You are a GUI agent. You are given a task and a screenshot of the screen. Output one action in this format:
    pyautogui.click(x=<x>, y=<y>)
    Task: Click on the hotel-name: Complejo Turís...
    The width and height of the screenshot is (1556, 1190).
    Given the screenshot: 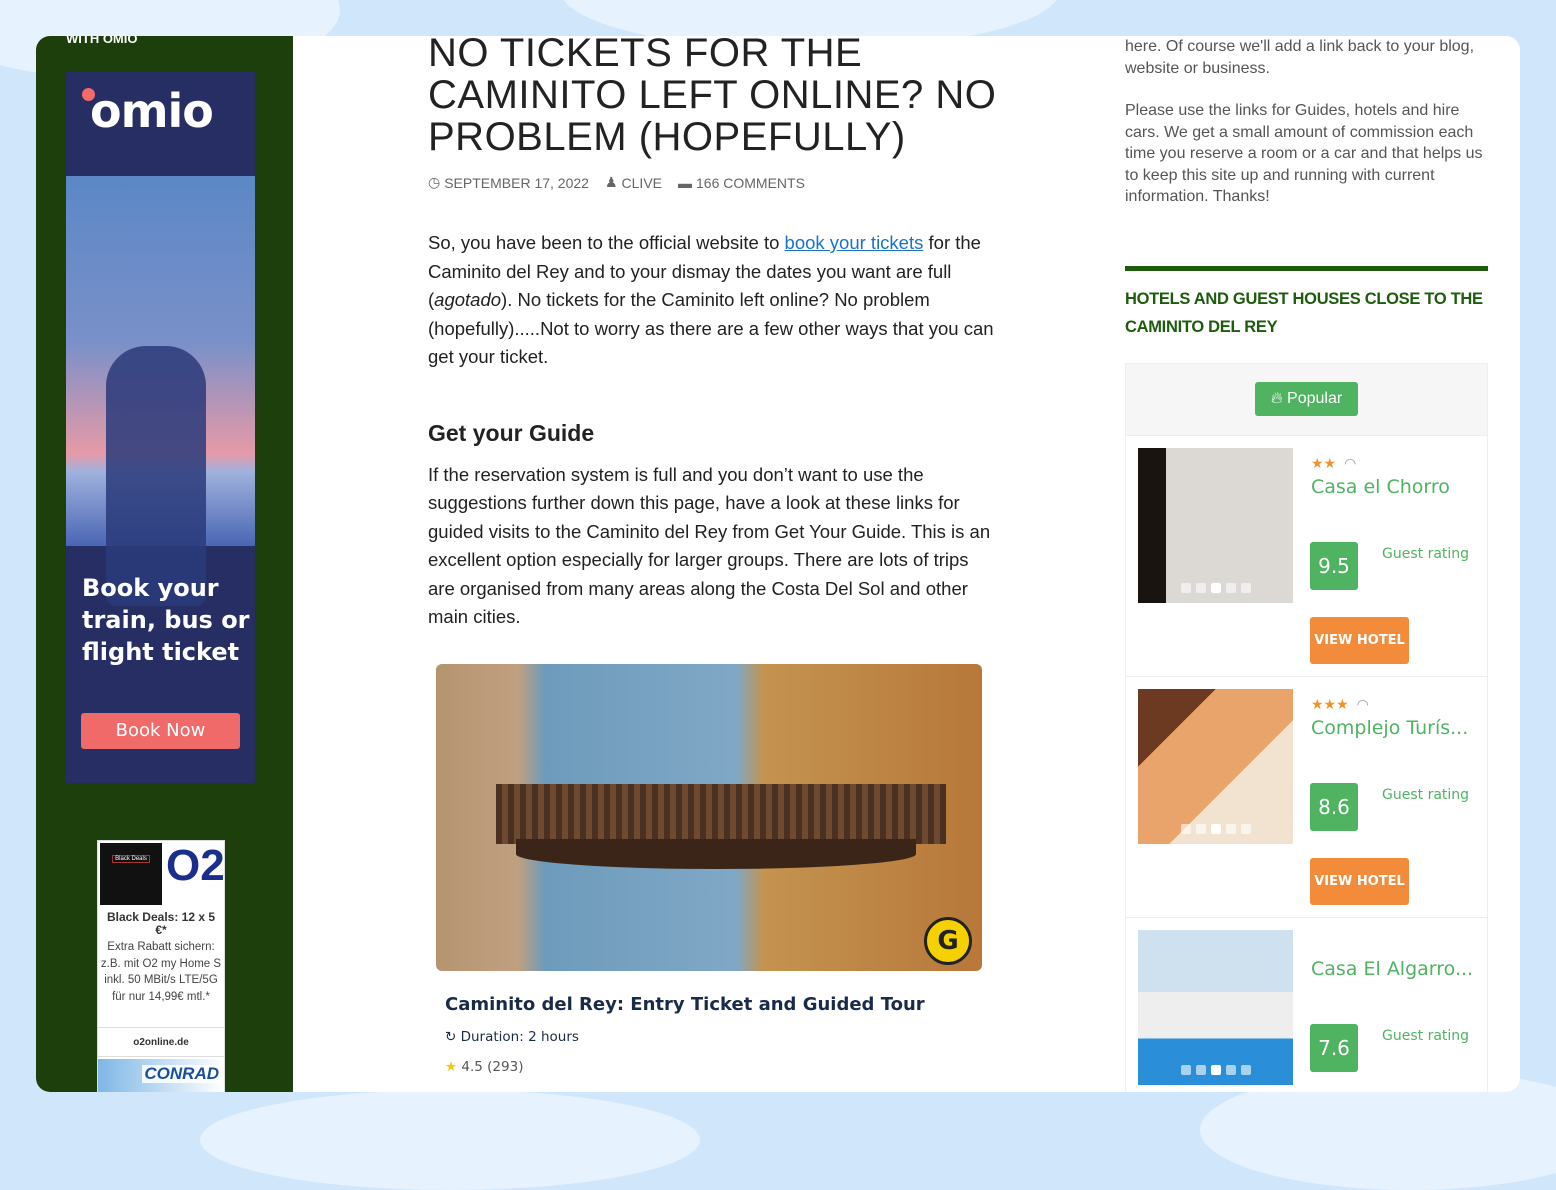 What is the action you would take?
    pyautogui.click(x=1389, y=728)
    